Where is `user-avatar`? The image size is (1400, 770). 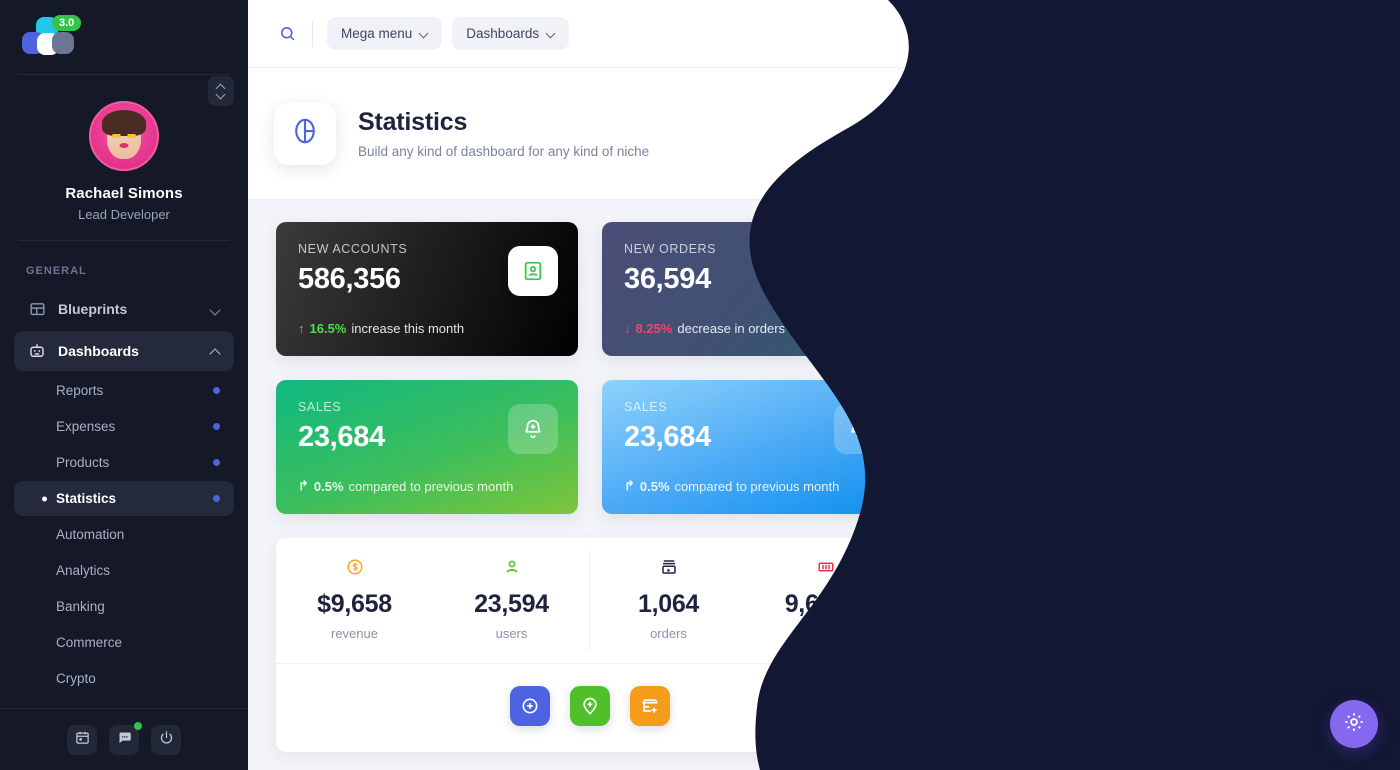
user-avatar is located at coordinates (1366, 33).